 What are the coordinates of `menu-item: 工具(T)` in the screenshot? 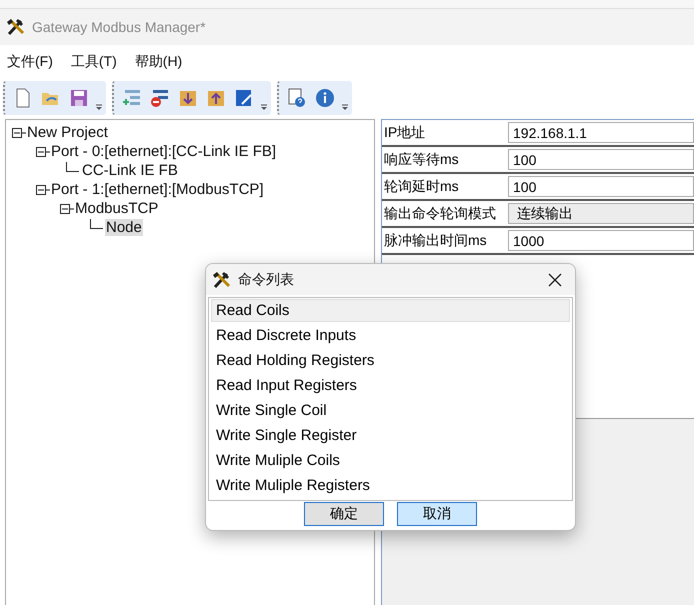 It's located at (93, 62).